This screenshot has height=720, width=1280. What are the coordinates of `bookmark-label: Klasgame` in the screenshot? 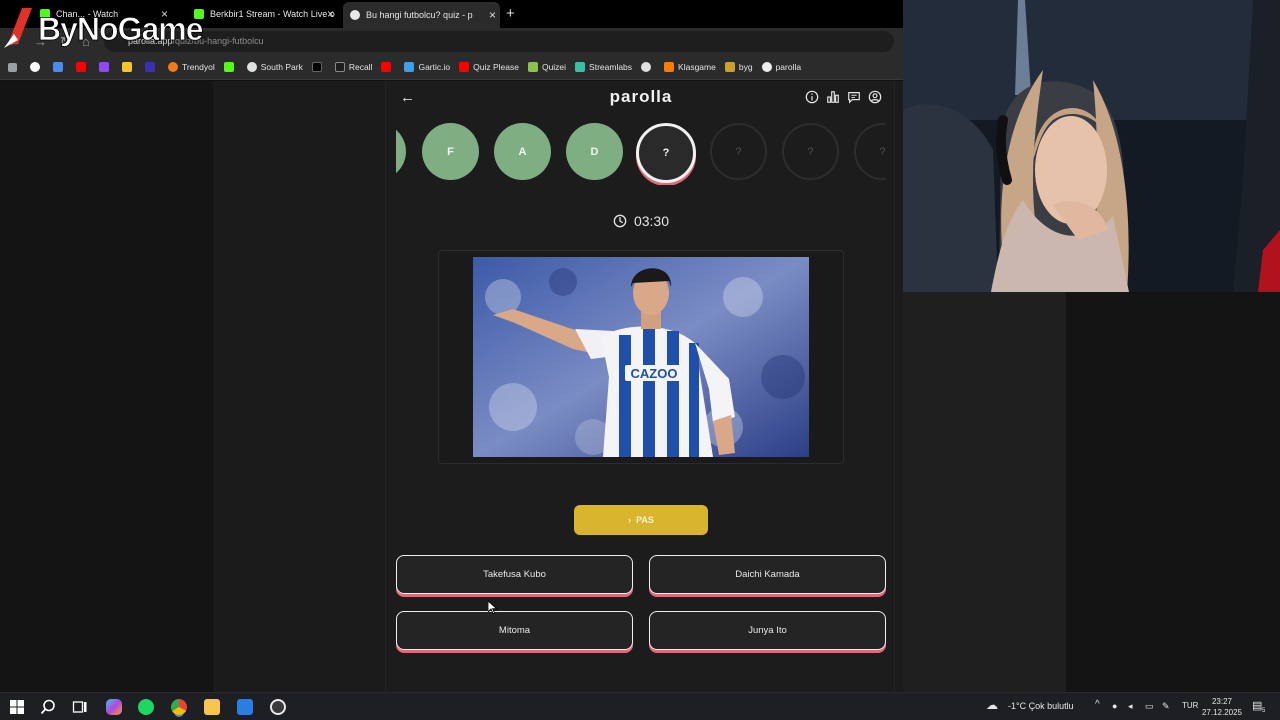 It's located at (697, 67).